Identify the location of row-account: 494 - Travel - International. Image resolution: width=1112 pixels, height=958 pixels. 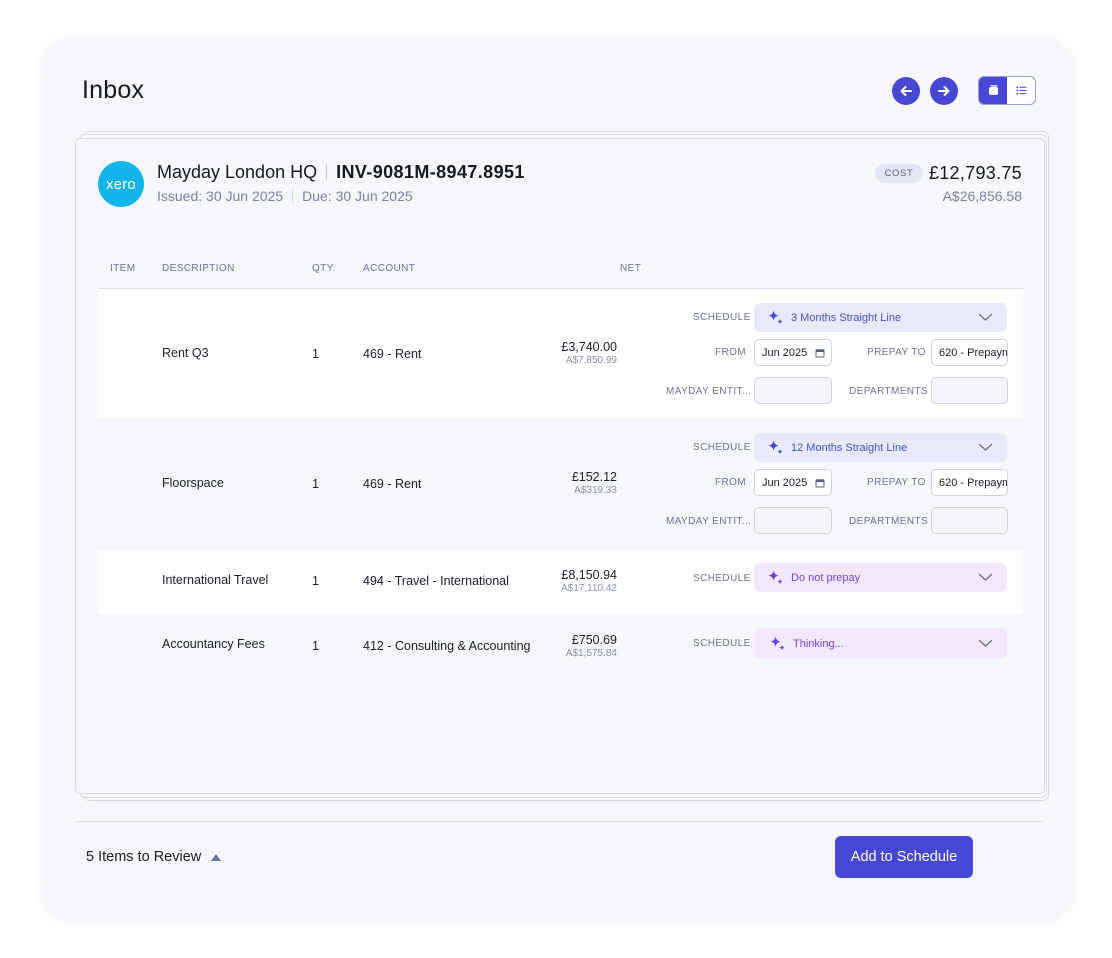
(436, 581).